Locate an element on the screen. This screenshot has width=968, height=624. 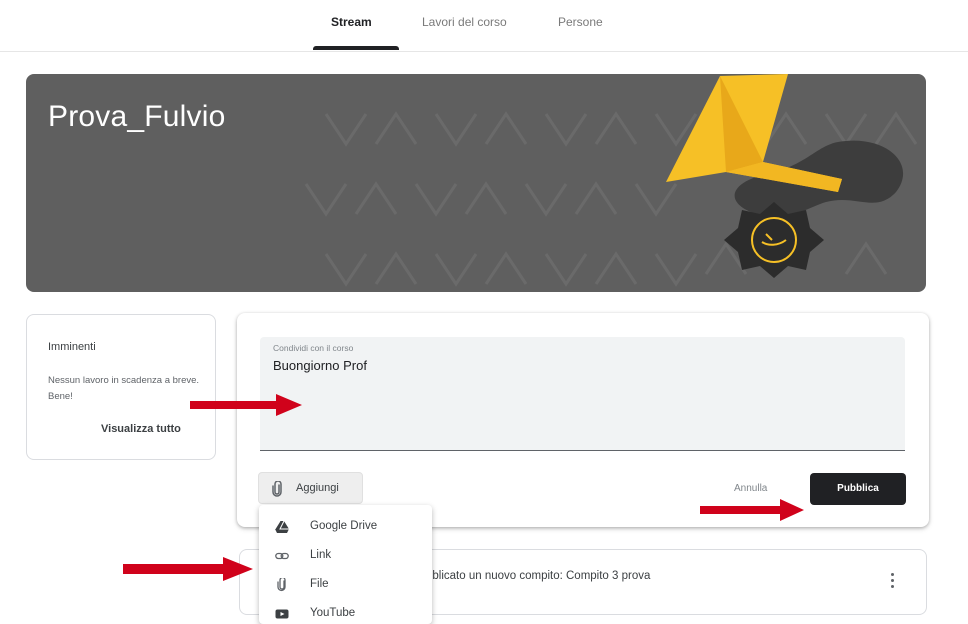
tab-people: Persone is located at coordinates (580, 22).